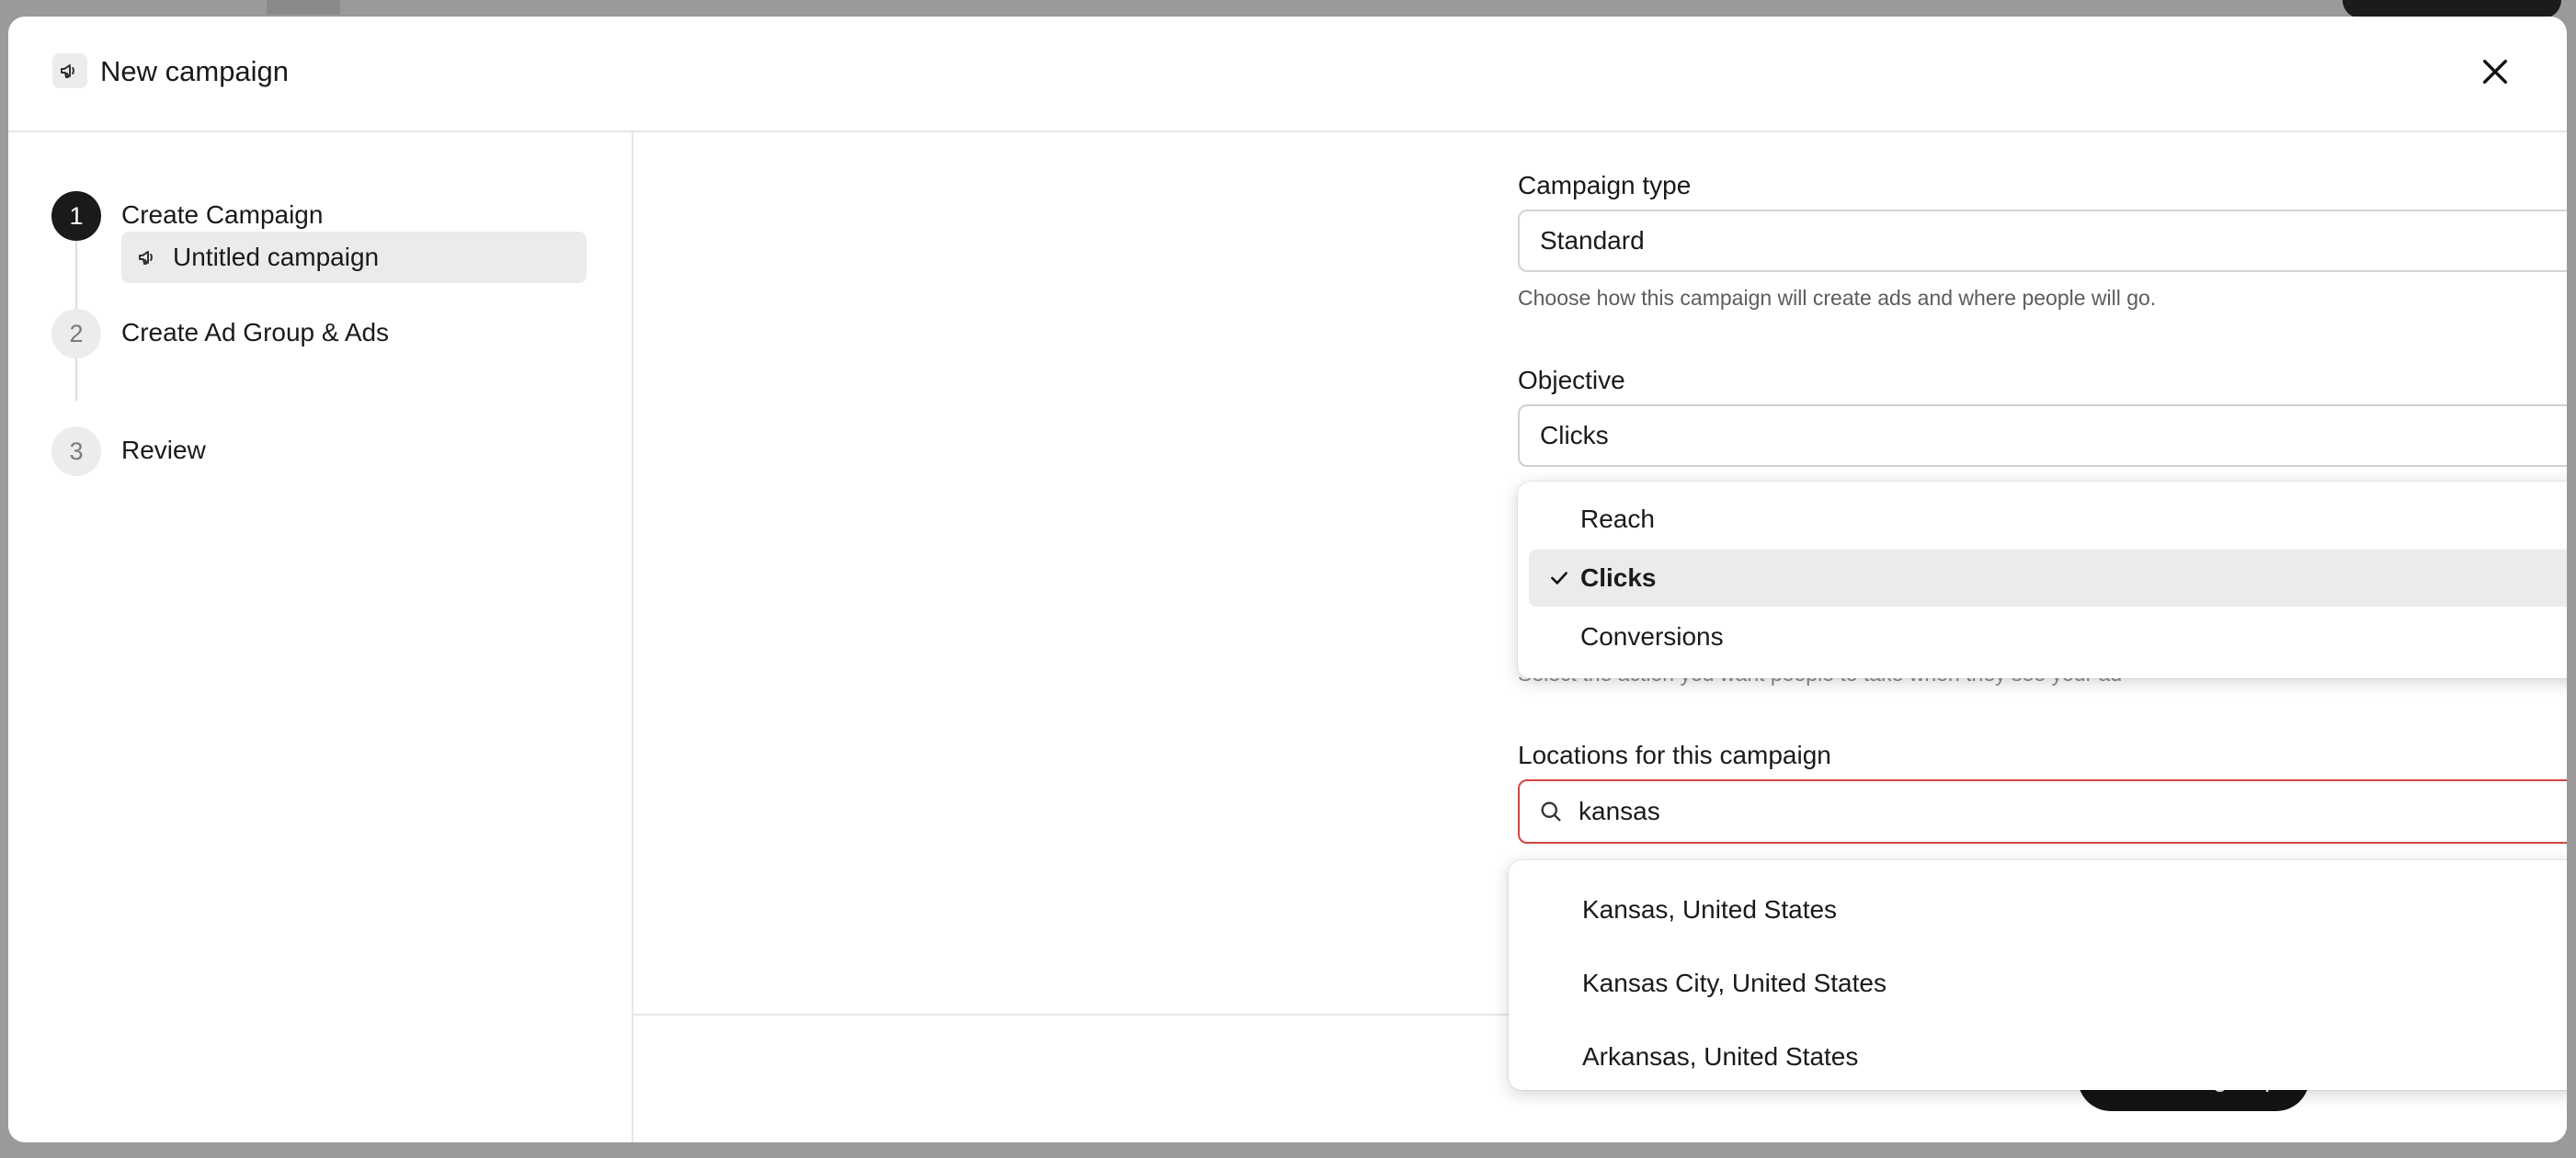 Image resolution: width=2576 pixels, height=1158 pixels. What do you see at coordinates (1720, 1056) in the screenshot?
I see `location-name: Arkansas, United States` at bounding box center [1720, 1056].